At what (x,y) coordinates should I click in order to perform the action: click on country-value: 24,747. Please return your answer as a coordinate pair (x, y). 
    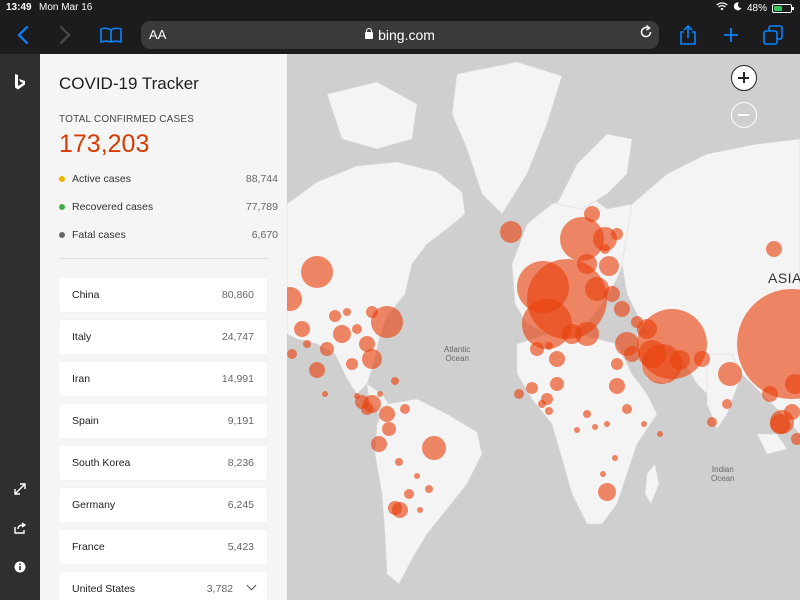
    Looking at the image, I should click on (237, 337).